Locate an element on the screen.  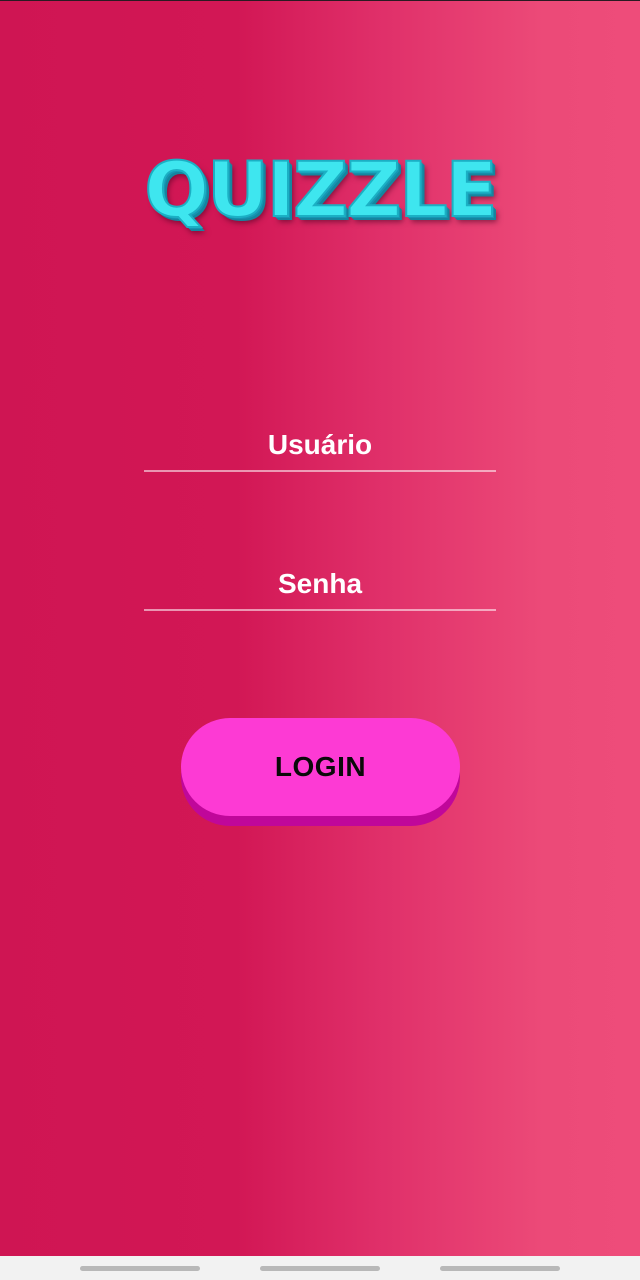
nav-pill-right is located at coordinates (500, 1268).